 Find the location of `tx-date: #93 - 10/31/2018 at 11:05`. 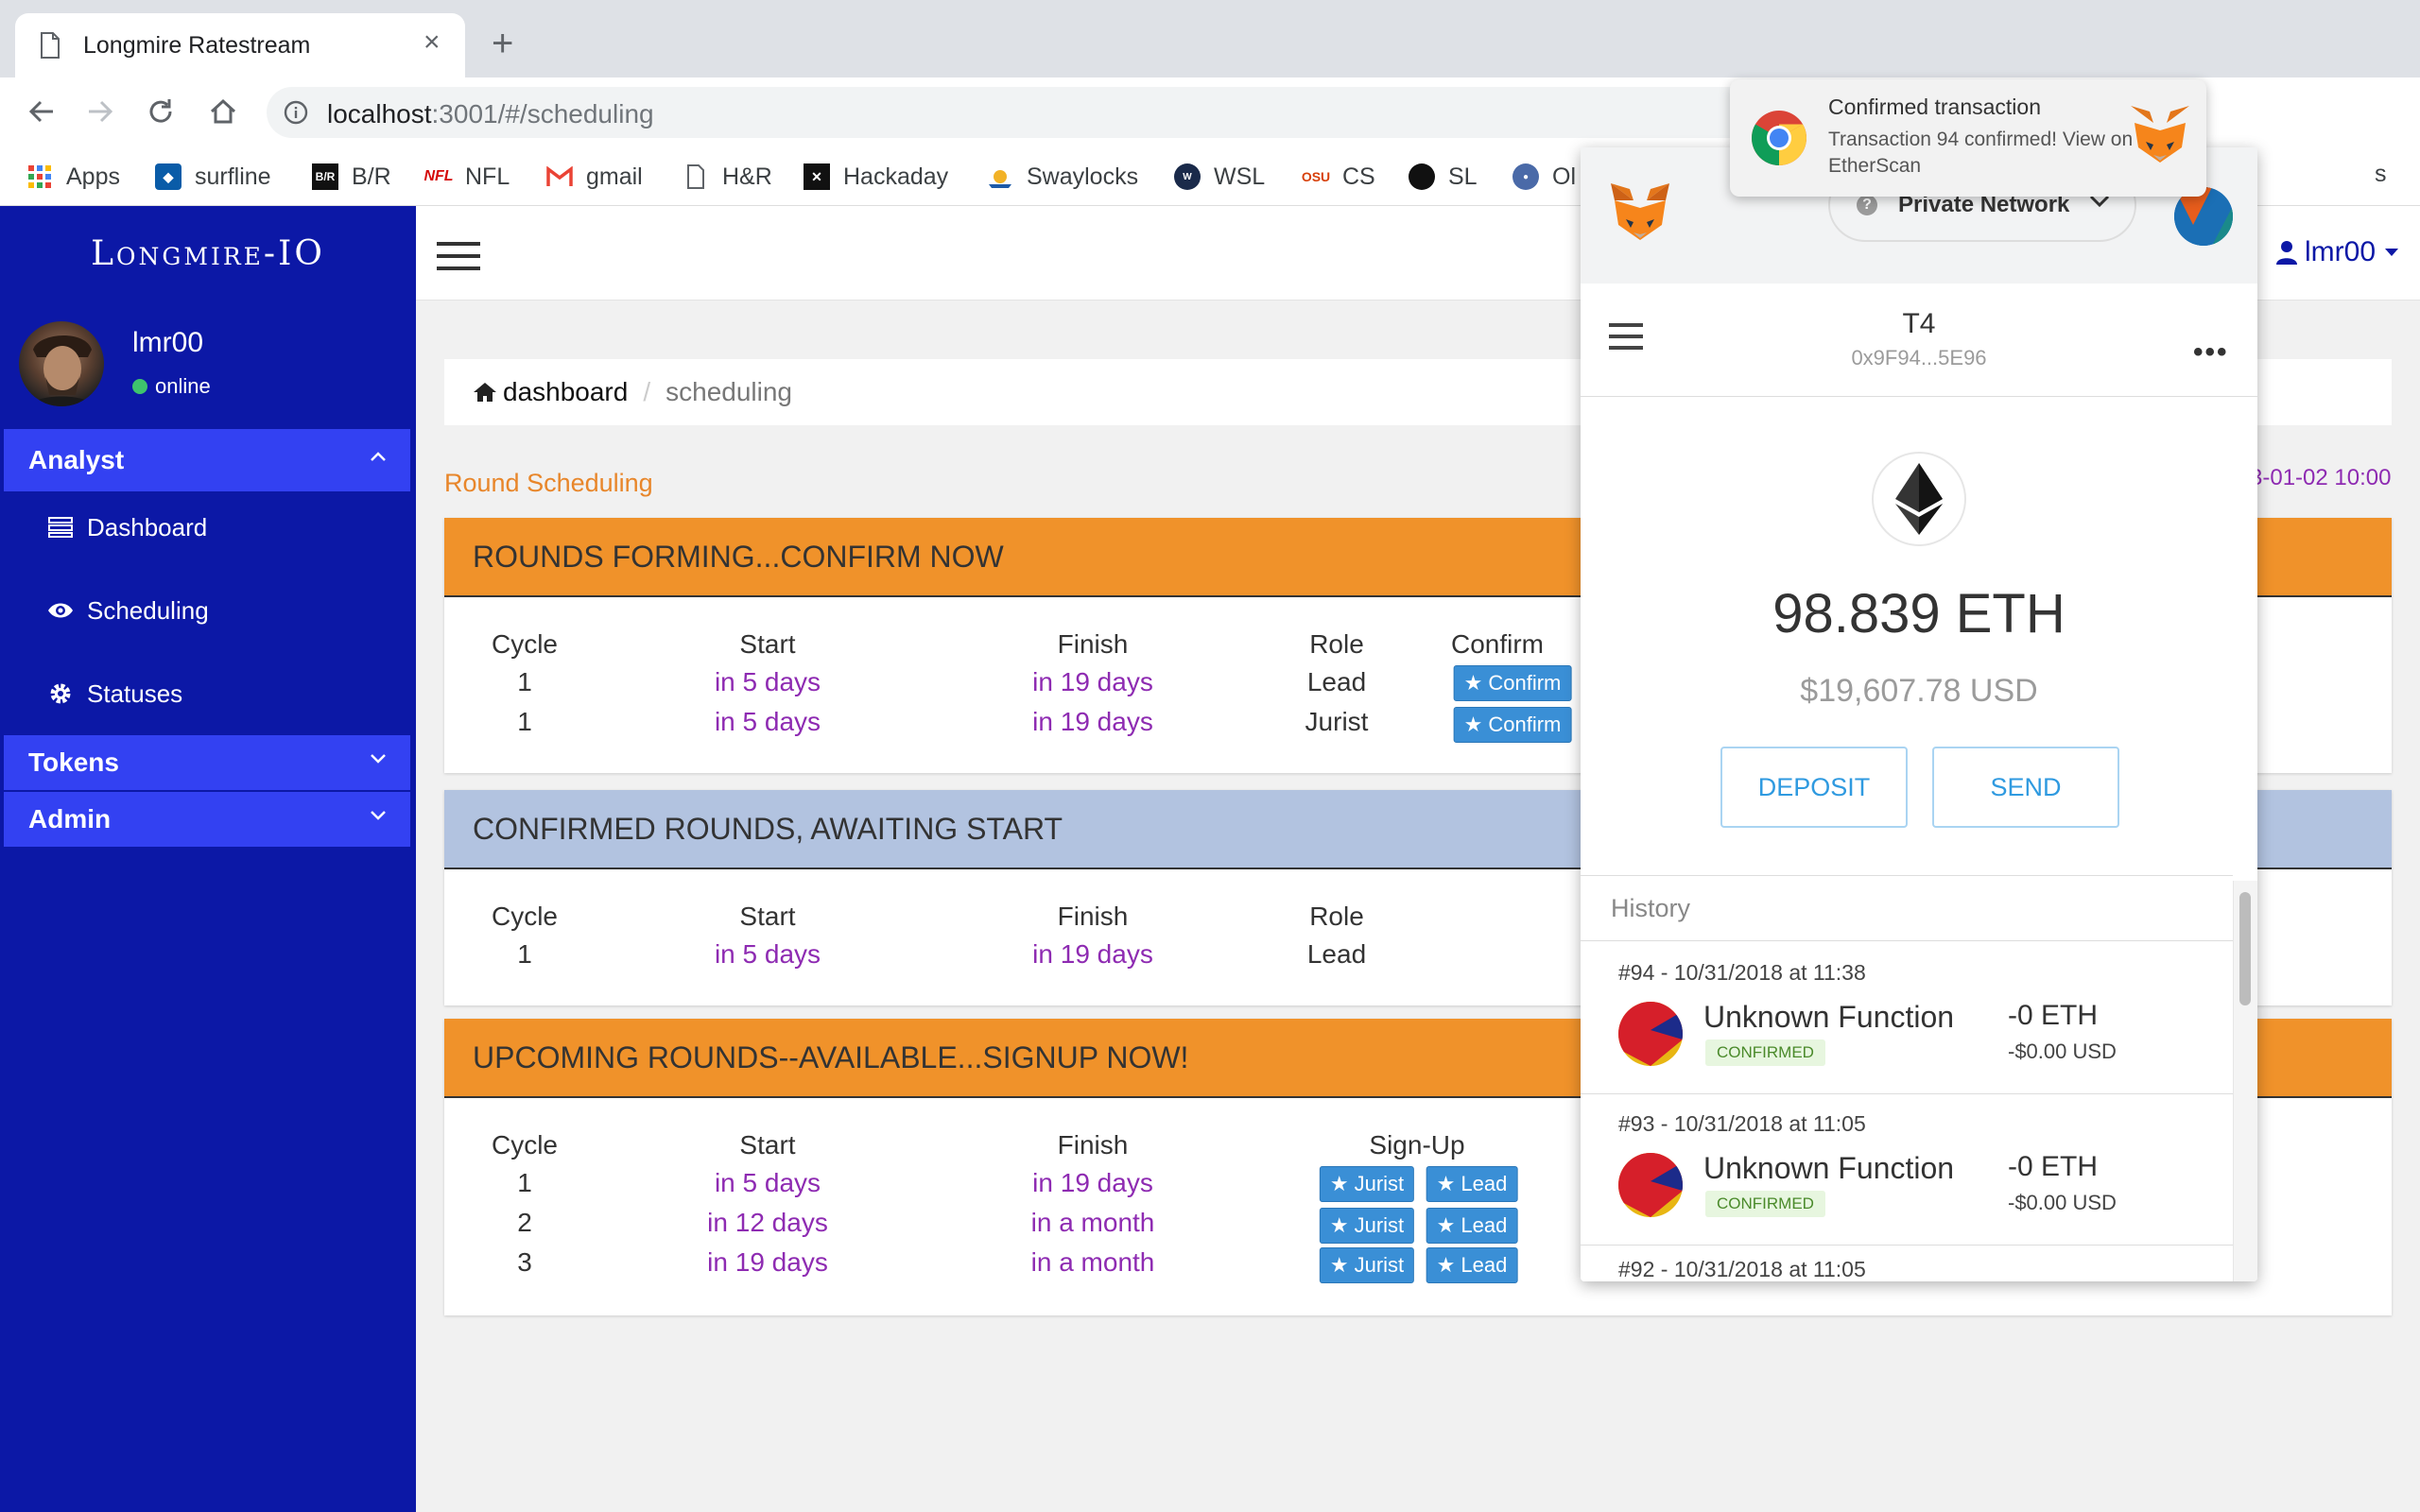

tx-date: #93 - 10/31/2018 at 11:05 is located at coordinates (1742, 1123).